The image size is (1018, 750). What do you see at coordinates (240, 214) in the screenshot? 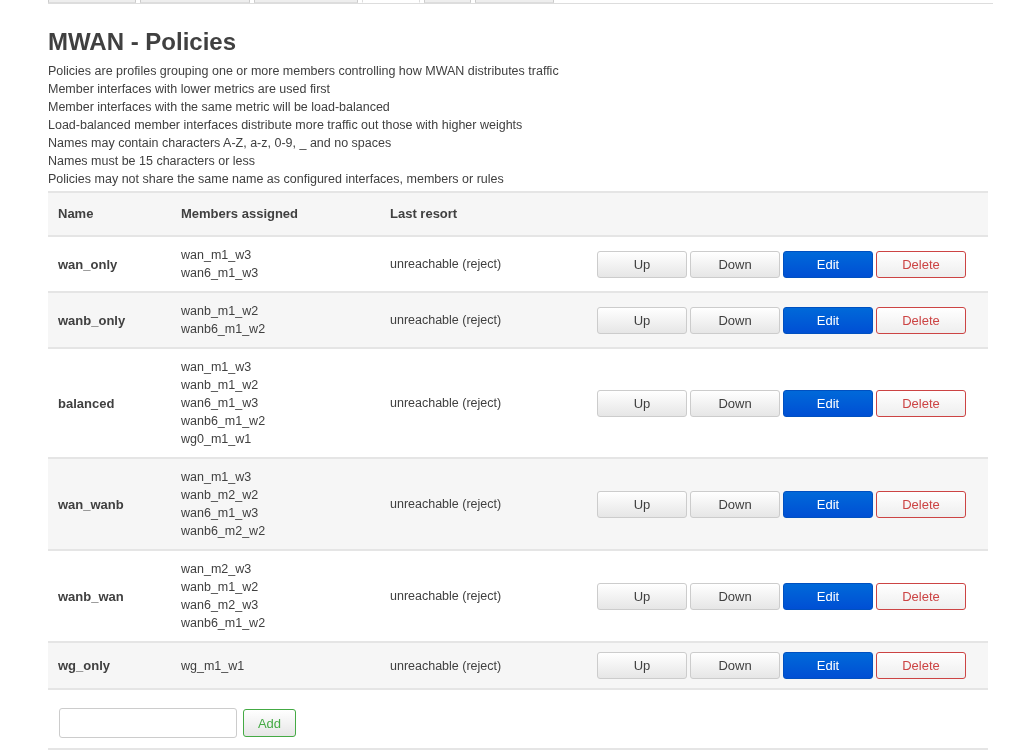
I see `column-header: Members assigned` at bounding box center [240, 214].